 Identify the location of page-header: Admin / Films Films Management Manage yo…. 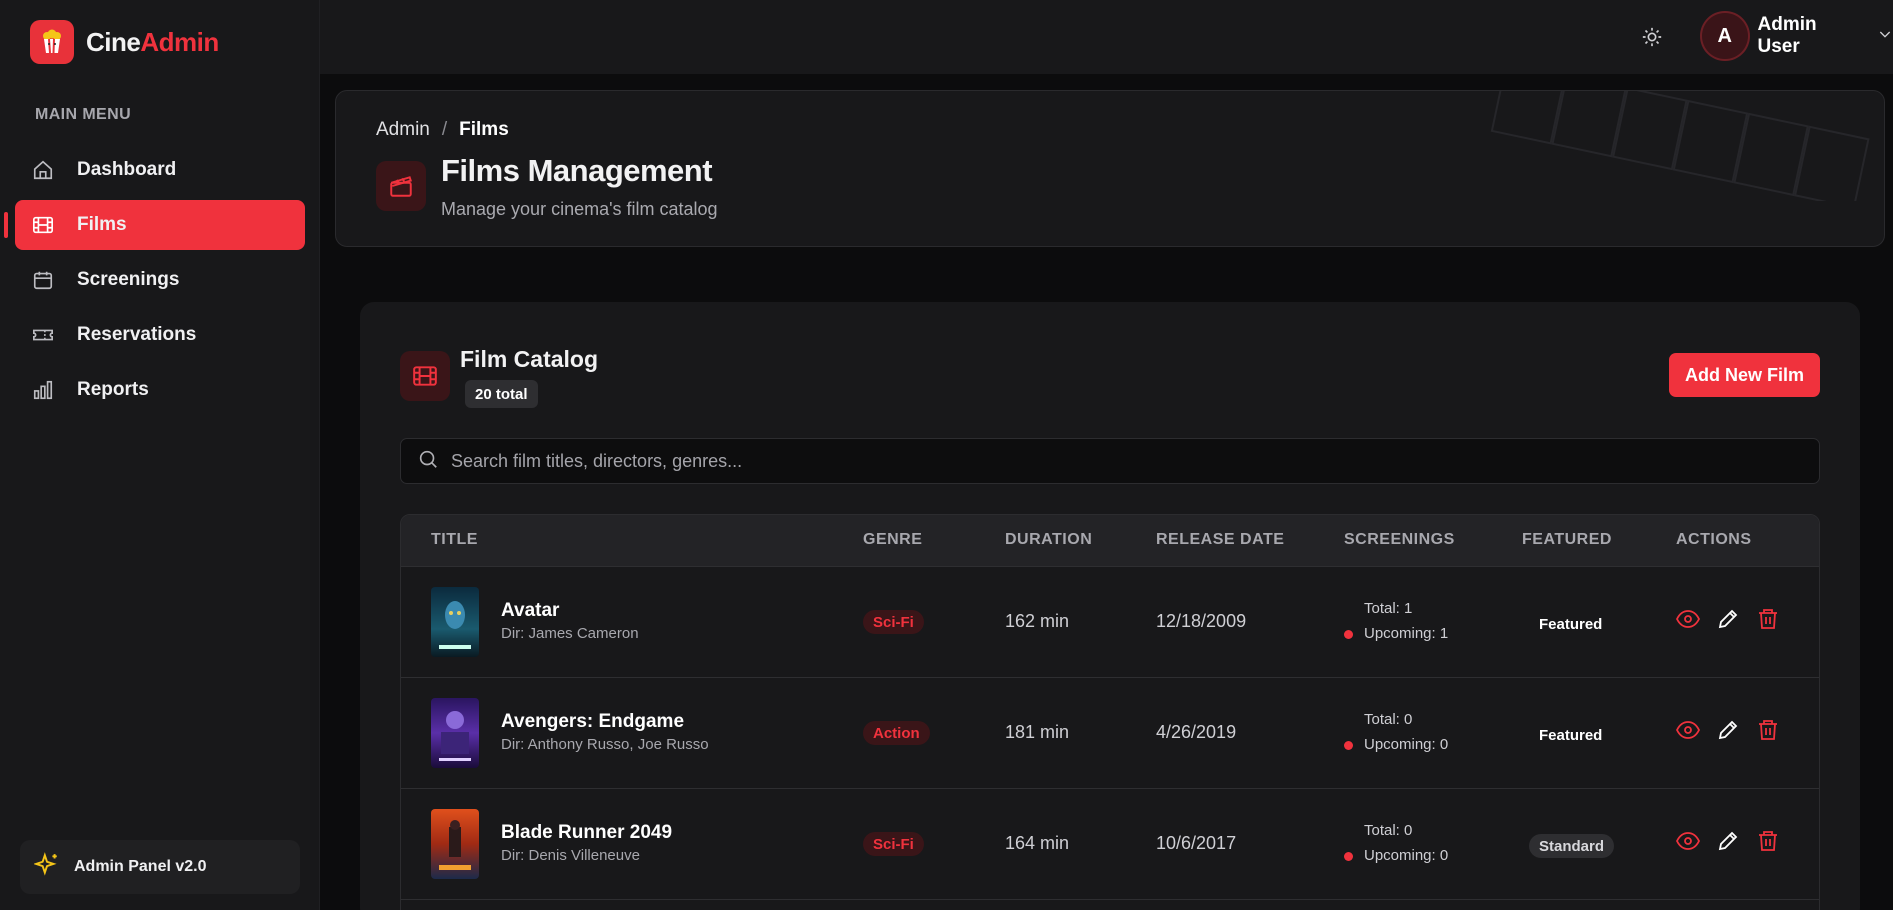
(1110, 168).